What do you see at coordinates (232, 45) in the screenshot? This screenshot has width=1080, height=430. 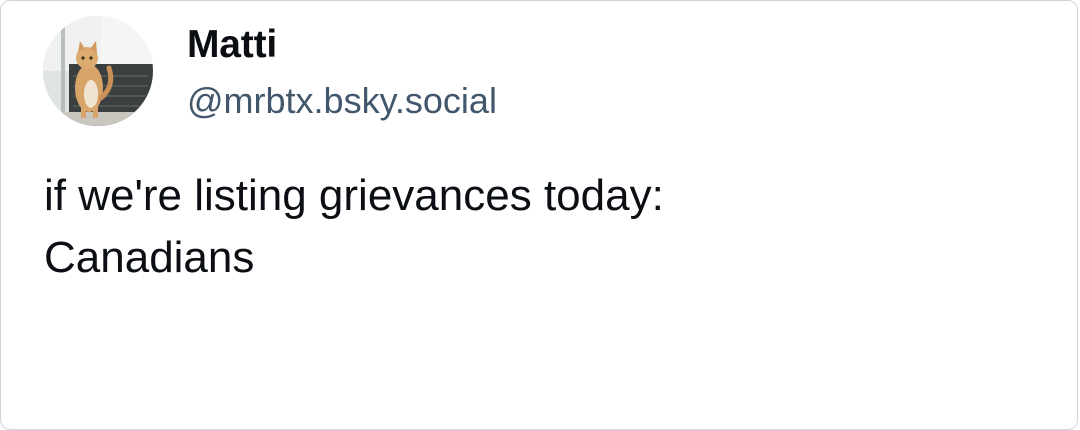 I see `author-display-name: Matti` at bounding box center [232, 45].